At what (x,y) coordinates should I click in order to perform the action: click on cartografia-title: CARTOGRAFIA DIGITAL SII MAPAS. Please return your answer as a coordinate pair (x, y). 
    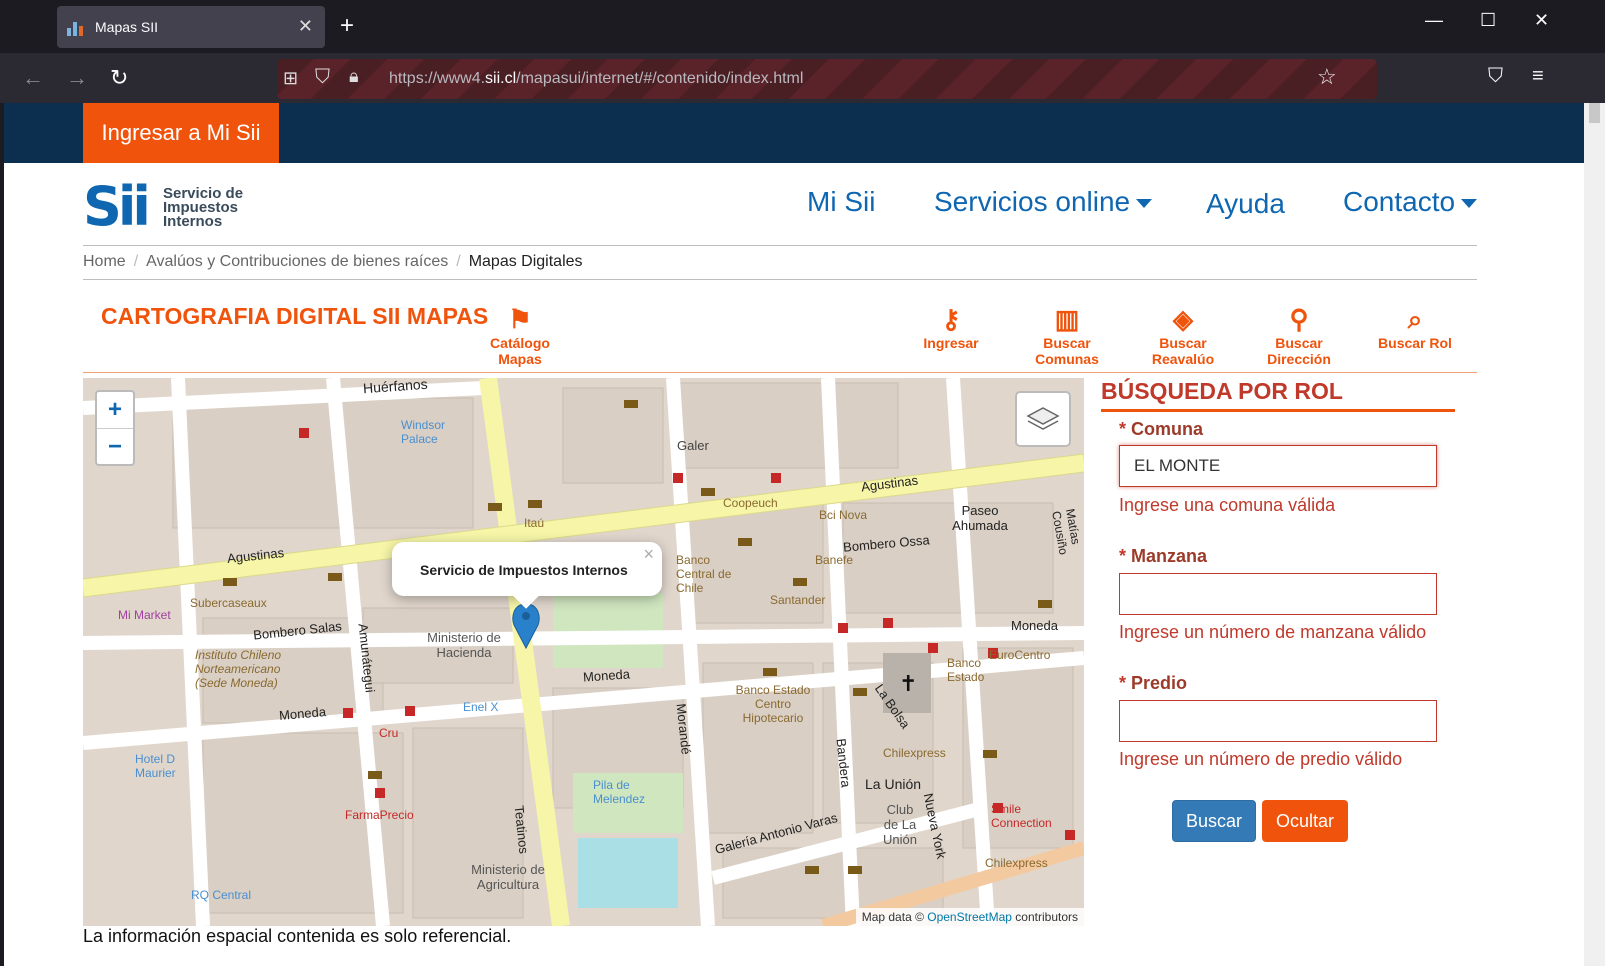
    Looking at the image, I should click on (295, 316).